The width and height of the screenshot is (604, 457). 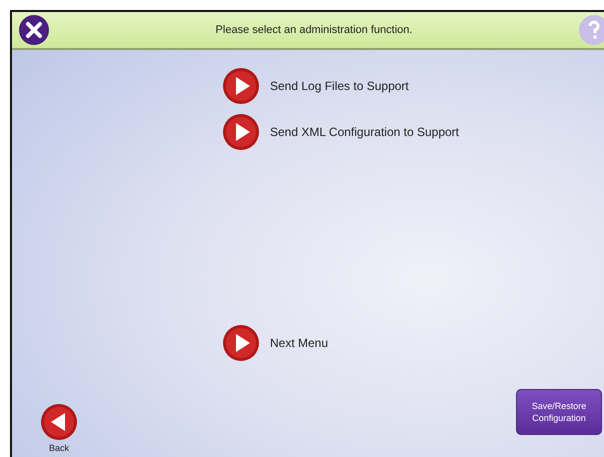 What do you see at coordinates (275, 343) in the screenshot?
I see `next-menu-item: Next Menu` at bounding box center [275, 343].